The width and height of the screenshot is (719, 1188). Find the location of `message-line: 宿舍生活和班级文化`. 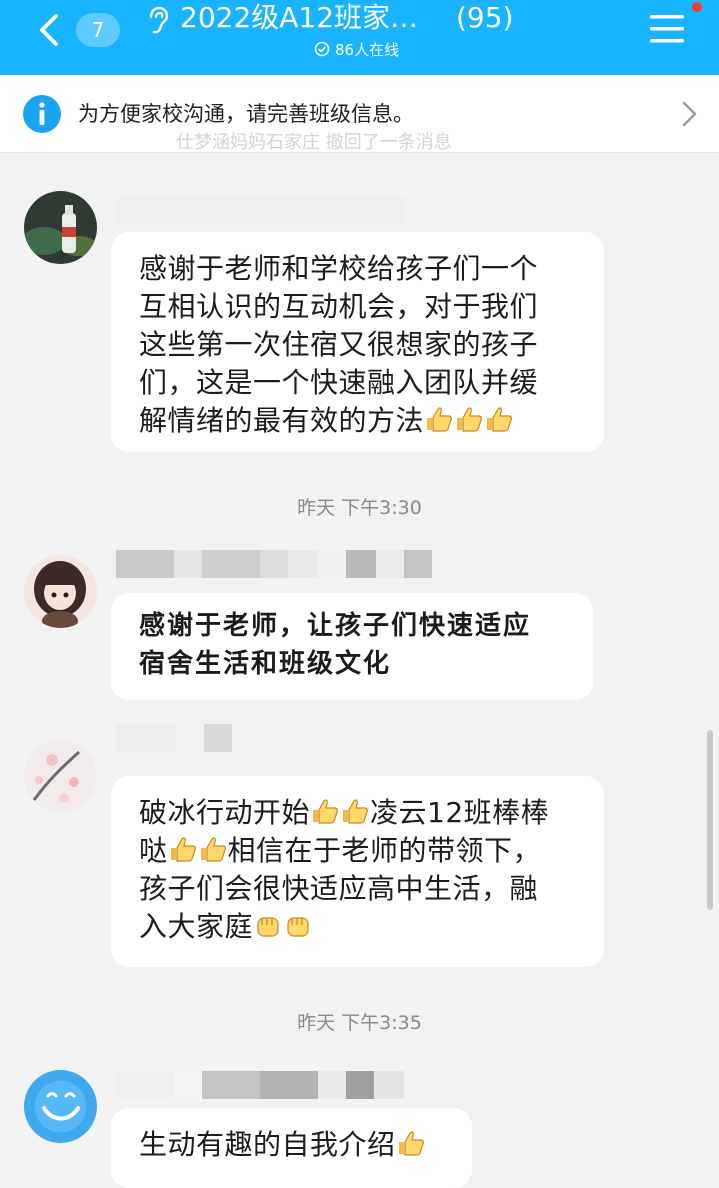

message-line: 宿舍生活和班级文化 is located at coordinates (265, 664).